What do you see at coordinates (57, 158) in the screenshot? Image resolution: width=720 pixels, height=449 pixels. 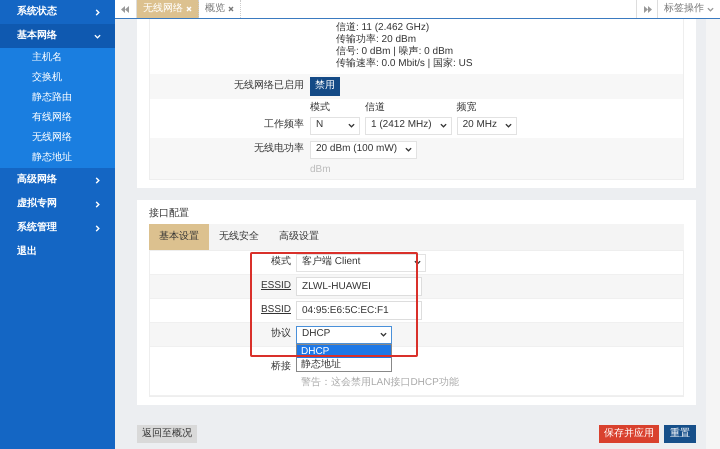 I see `sidebar-subitem: 静态地址` at bounding box center [57, 158].